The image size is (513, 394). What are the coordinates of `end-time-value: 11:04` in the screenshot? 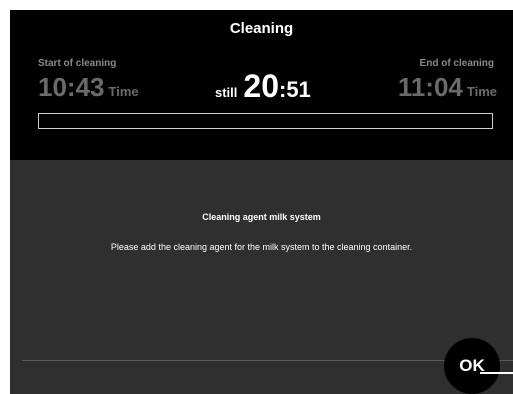 It's located at (430, 87).